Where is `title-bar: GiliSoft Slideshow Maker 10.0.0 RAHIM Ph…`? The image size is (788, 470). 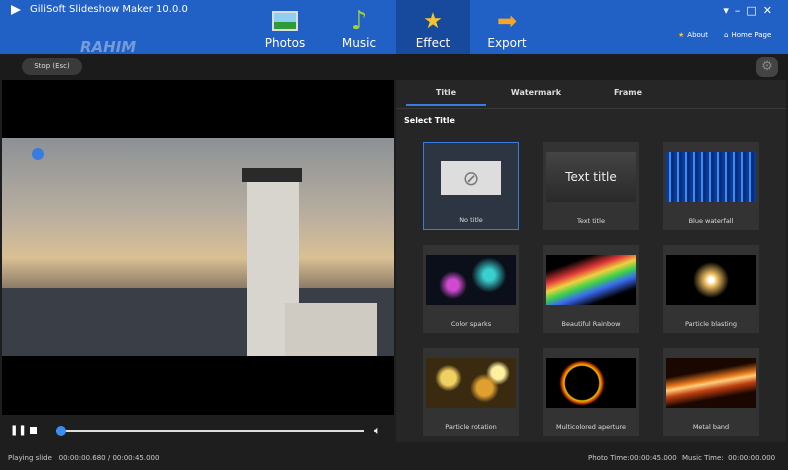
title-bar: GiliSoft Slideshow Maker 10.0.0 RAHIM Ph… is located at coordinates (394, 28).